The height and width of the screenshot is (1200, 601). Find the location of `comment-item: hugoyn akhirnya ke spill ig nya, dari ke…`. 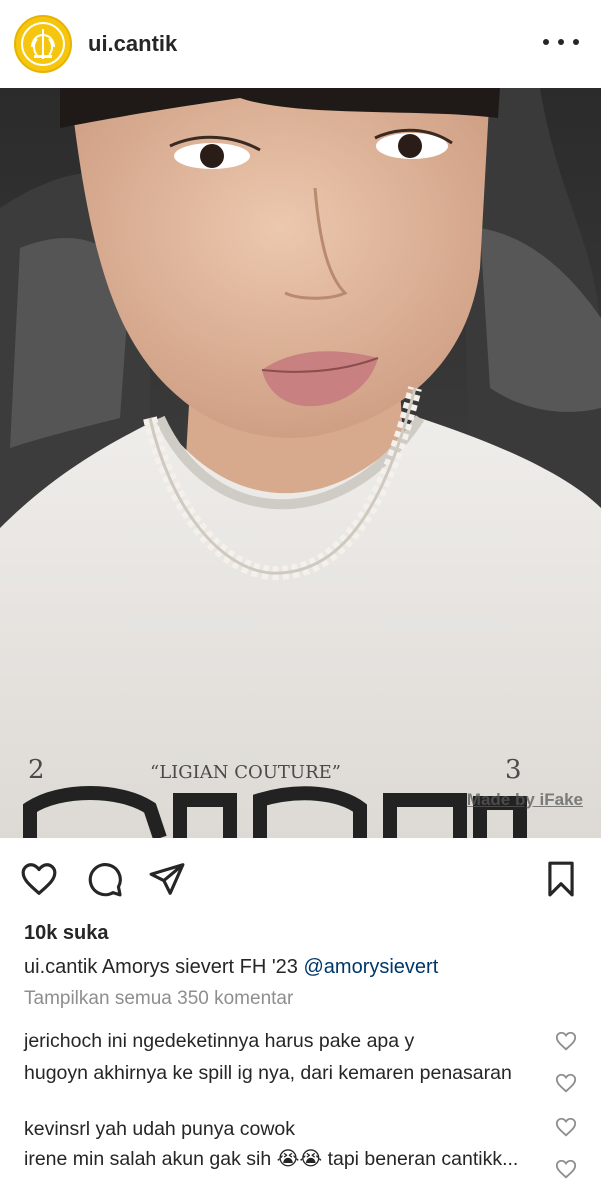

comment-item: hugoyn akhirnya ke spill ig nya, dari ke… is located at coordinates (284, 1073).